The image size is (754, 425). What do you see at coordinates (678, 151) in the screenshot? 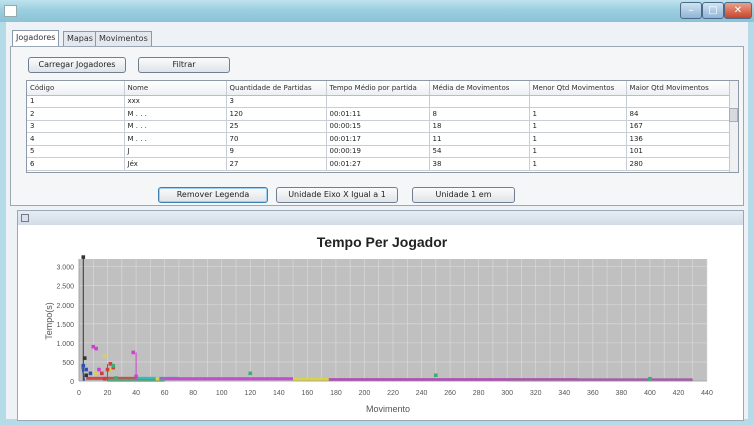
I see `table-cell: 101` at bounding box center [678, 151].